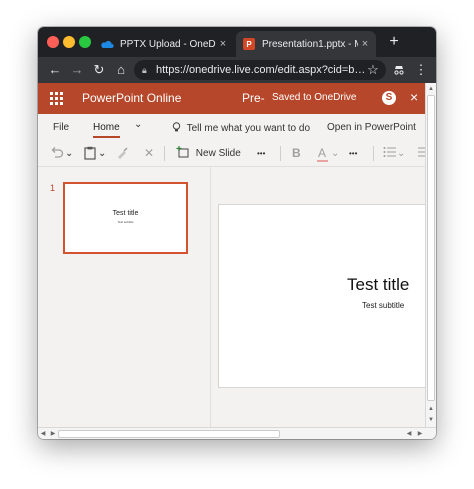 Image resolution: width=474 pixels, height=489 pixels. Describe the element at coordinates (99, 70) in the screenshot. I see `reload-button: ↻` at that location.